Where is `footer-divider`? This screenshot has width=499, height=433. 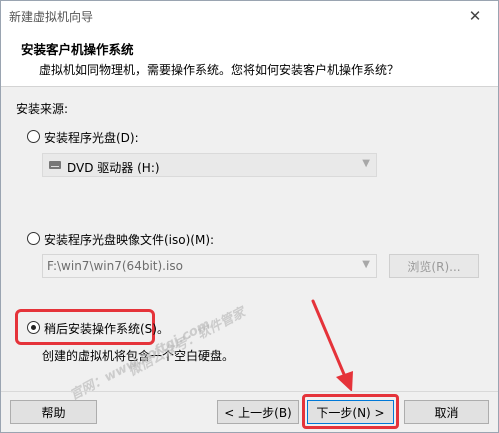
footer-divider is located at coordinates (249, 391).